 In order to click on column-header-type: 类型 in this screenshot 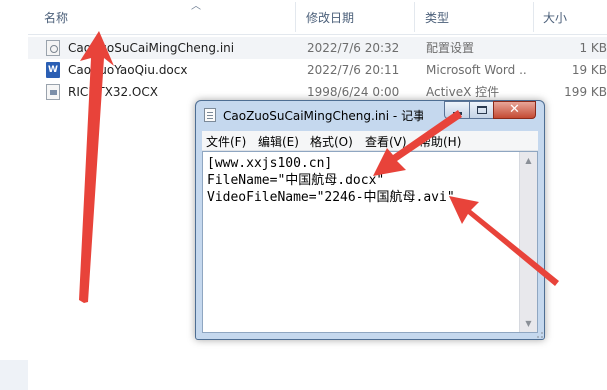, I will do `click(437, 17)`.